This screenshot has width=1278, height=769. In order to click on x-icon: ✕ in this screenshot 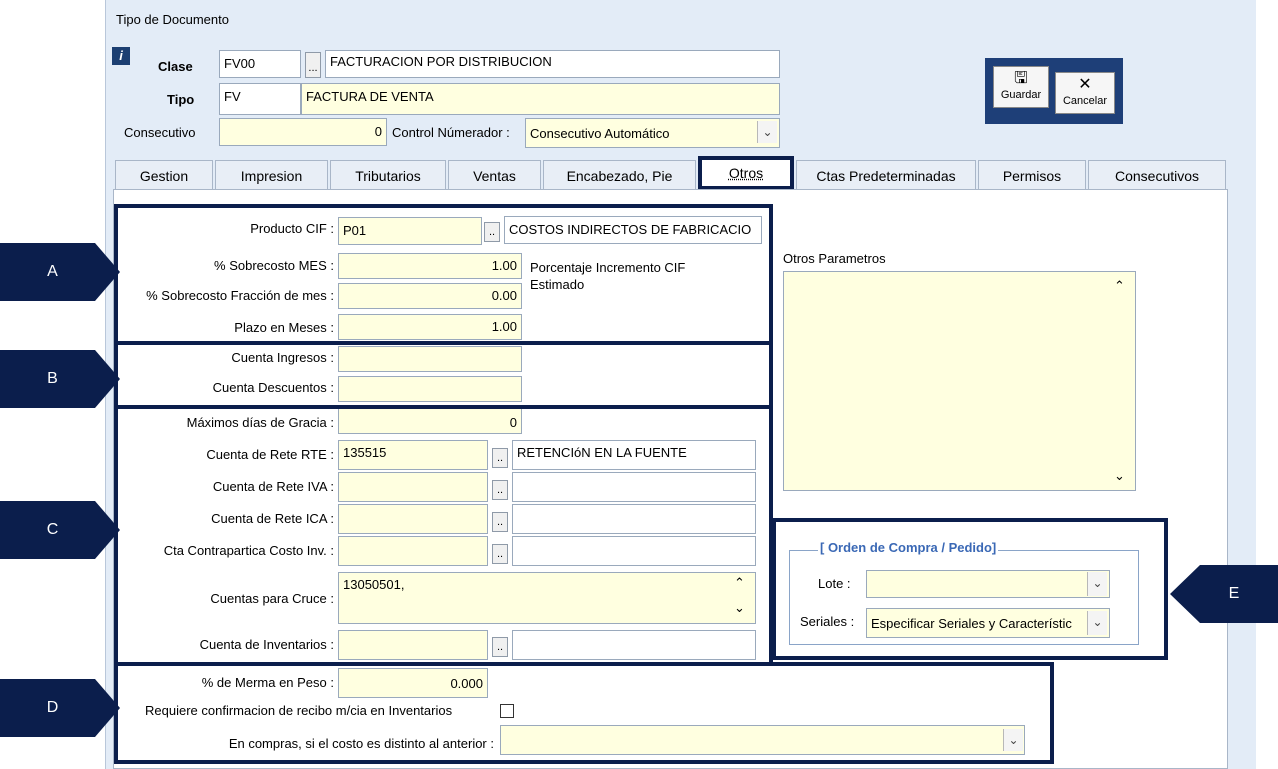, I will do `click(1085, 84)`.